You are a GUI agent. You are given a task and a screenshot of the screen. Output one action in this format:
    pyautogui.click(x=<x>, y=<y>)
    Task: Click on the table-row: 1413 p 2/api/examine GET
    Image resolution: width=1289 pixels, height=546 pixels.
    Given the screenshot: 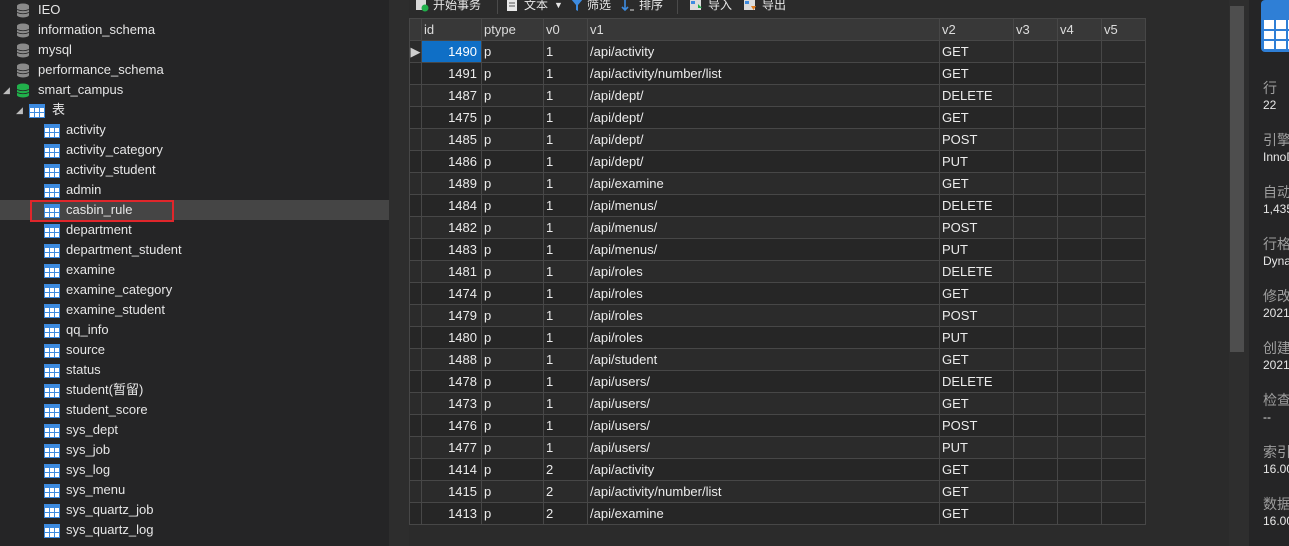 What is the action you would take?
    pyautogui.click(x=777, y=513)
    